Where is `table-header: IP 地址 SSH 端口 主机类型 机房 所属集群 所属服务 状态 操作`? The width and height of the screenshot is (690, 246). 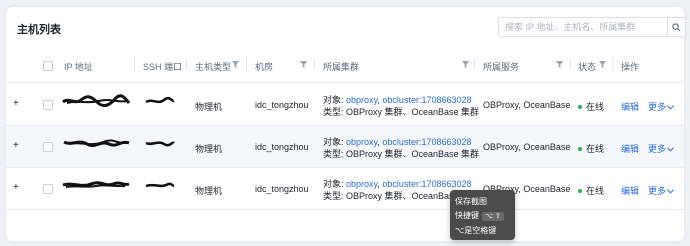 table-header: IP 地址 SSH 端口 主机类型 机房 所属集群 所属服务 状态 操作 is located at coordinates (345, 65).